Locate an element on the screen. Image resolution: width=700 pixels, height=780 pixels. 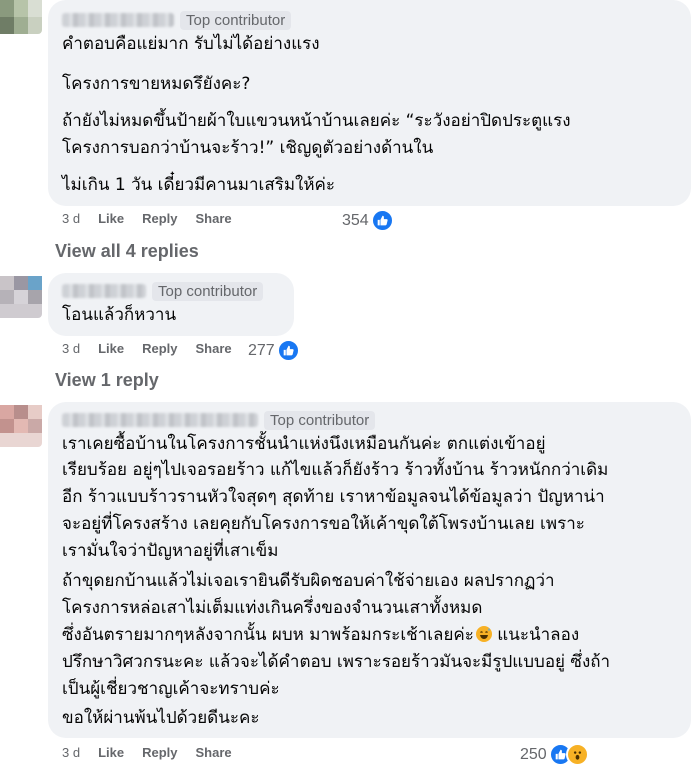
comment-text-line: โอนแล้วก็หวาน is located at coordinates (119, 315).